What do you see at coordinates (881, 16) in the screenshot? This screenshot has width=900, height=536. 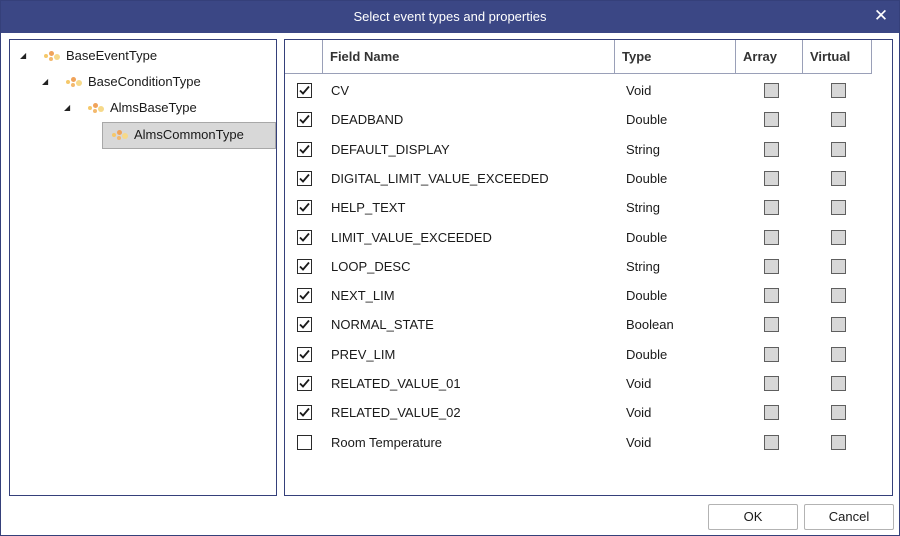 I see `close-icon: ✕` at bounding box center [881, 16].